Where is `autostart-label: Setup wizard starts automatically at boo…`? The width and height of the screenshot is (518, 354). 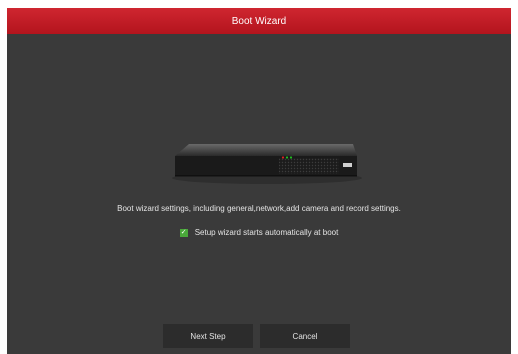 autostart-label: Setup wizard starts automatically at boo… is located at coordinates (266, 232).